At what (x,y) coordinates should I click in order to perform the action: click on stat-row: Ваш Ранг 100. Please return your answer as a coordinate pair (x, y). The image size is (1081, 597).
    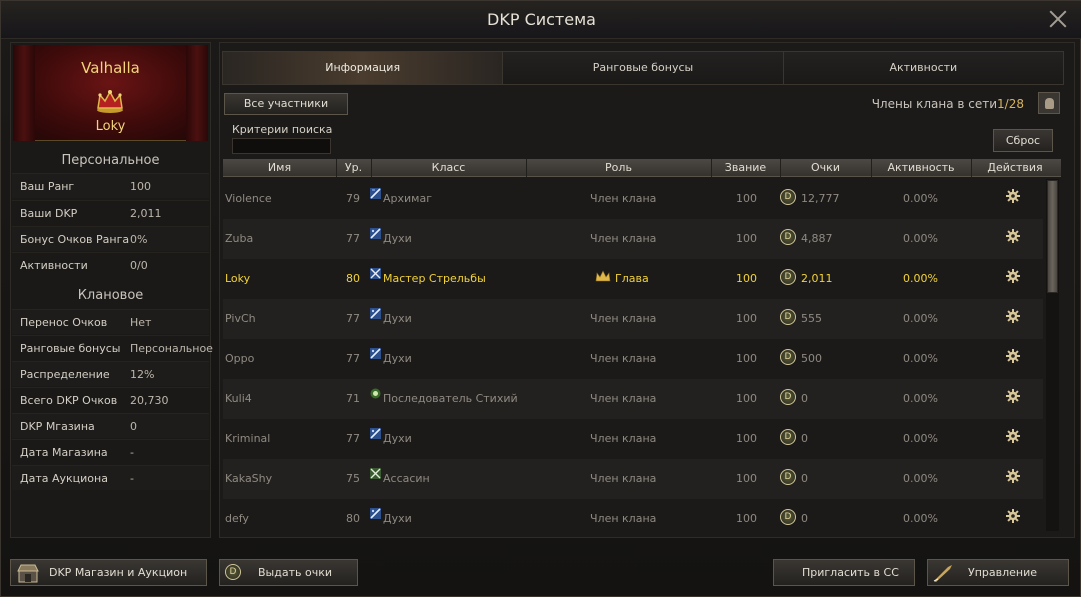
    Looking at the image, I should click on (110, 185).